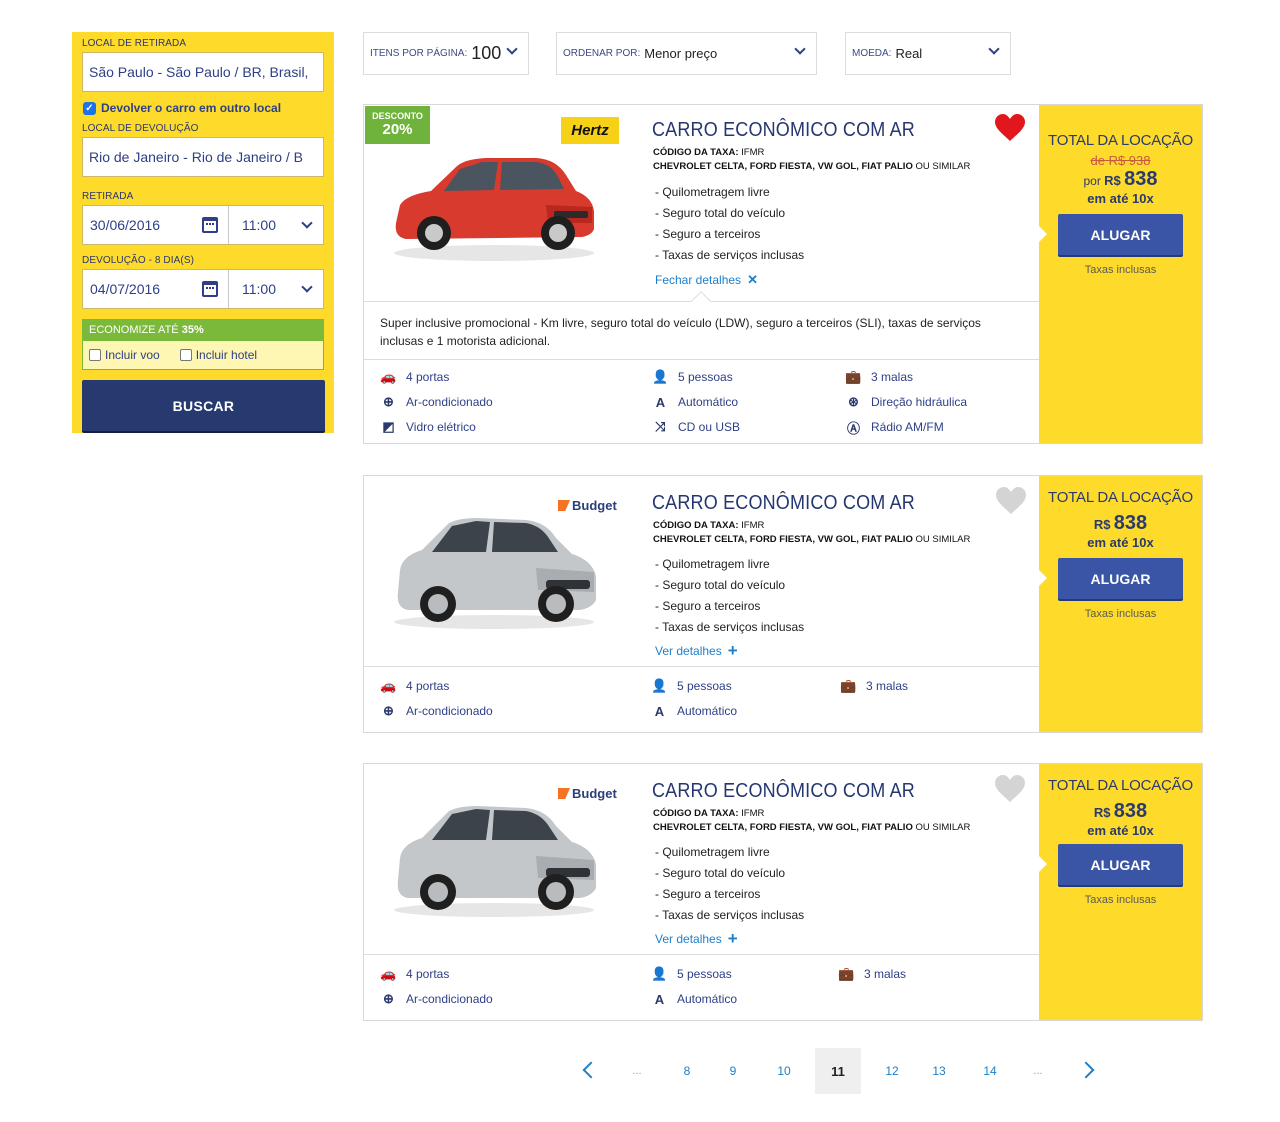 Image resolution: width=1280 pixels, height=1122 pixels. Describe the element at coordinates (446, 53) in the screenshot. I see `items-per-page-select: ITENS POR PÁGINA: 100` at that location.